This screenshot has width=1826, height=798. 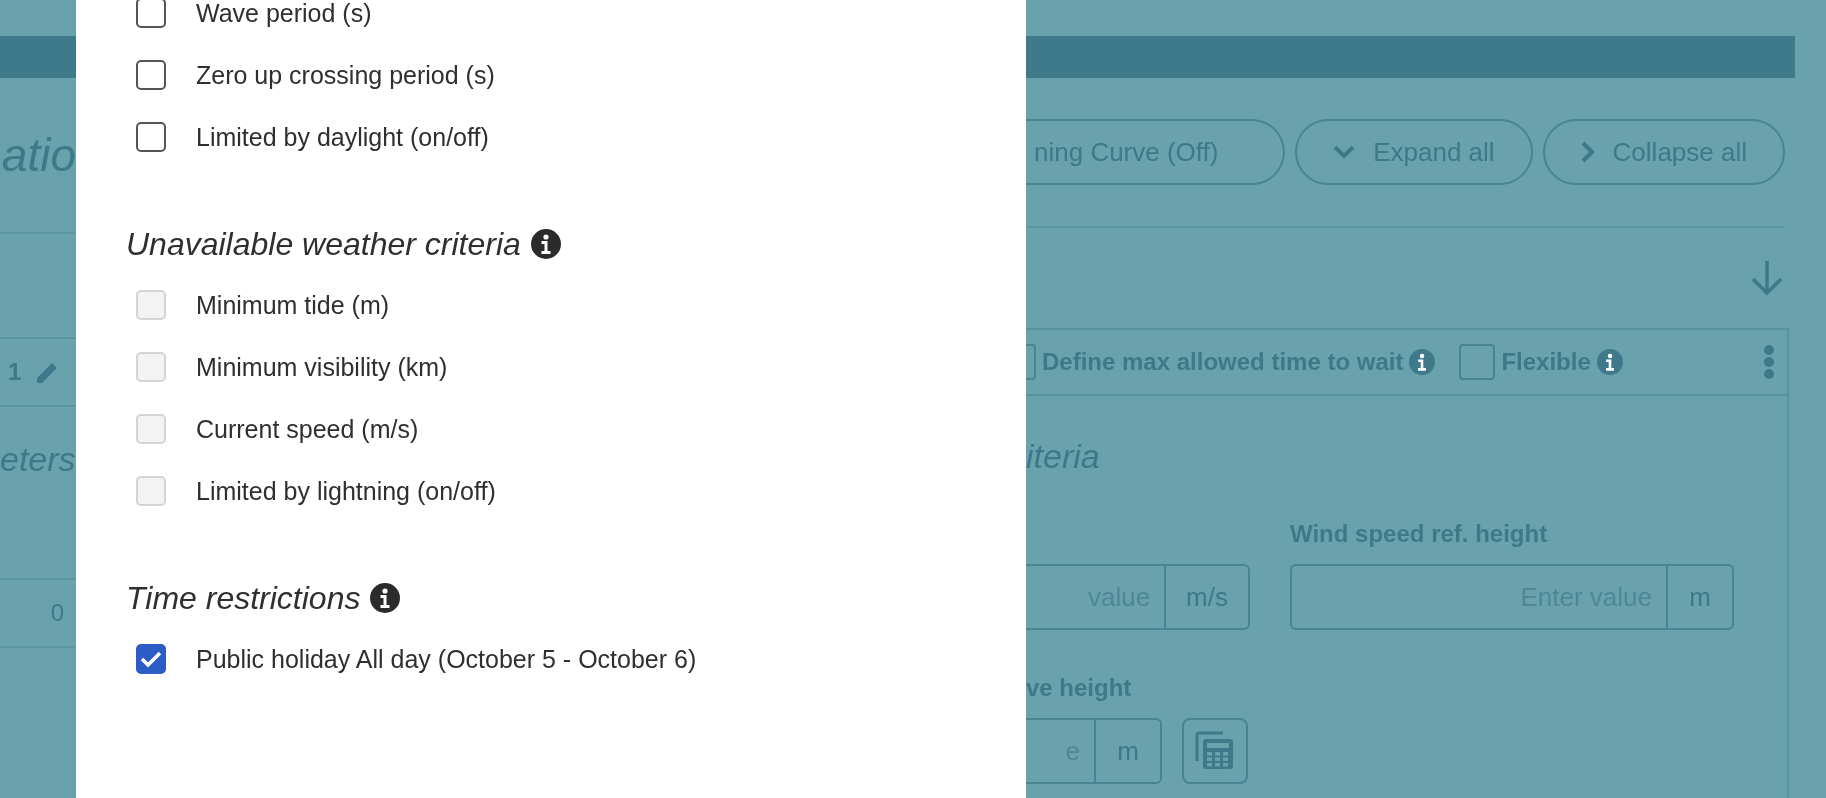 What do you see at coordinates (446, 659) in the screenshot?
I see `checkbox-label: Public holiday All day (October 5 - October 6)` at bounding box center [446, 659].